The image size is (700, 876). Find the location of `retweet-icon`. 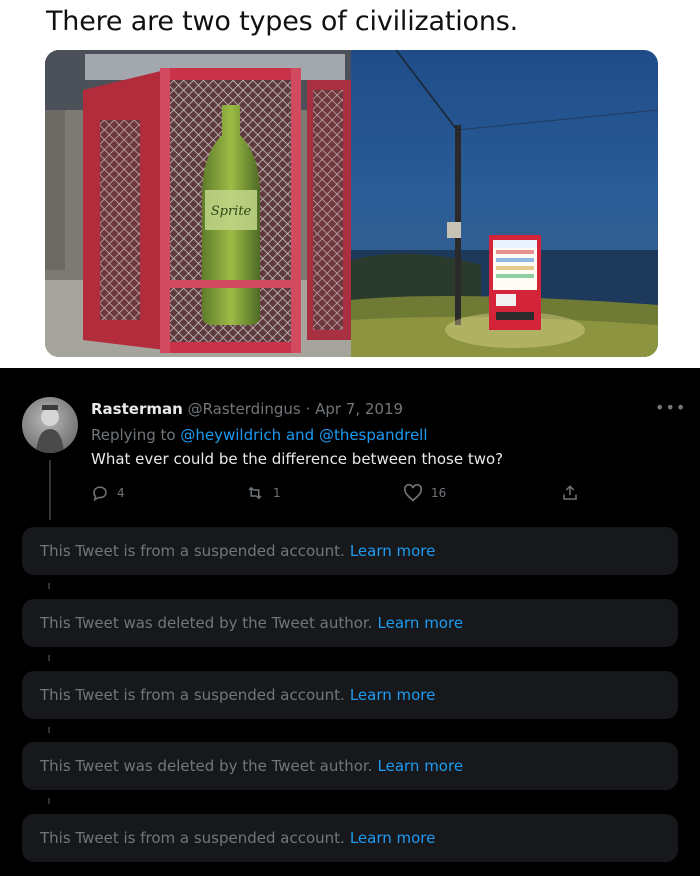

retweet-icon is located at coordinates (255, 493).